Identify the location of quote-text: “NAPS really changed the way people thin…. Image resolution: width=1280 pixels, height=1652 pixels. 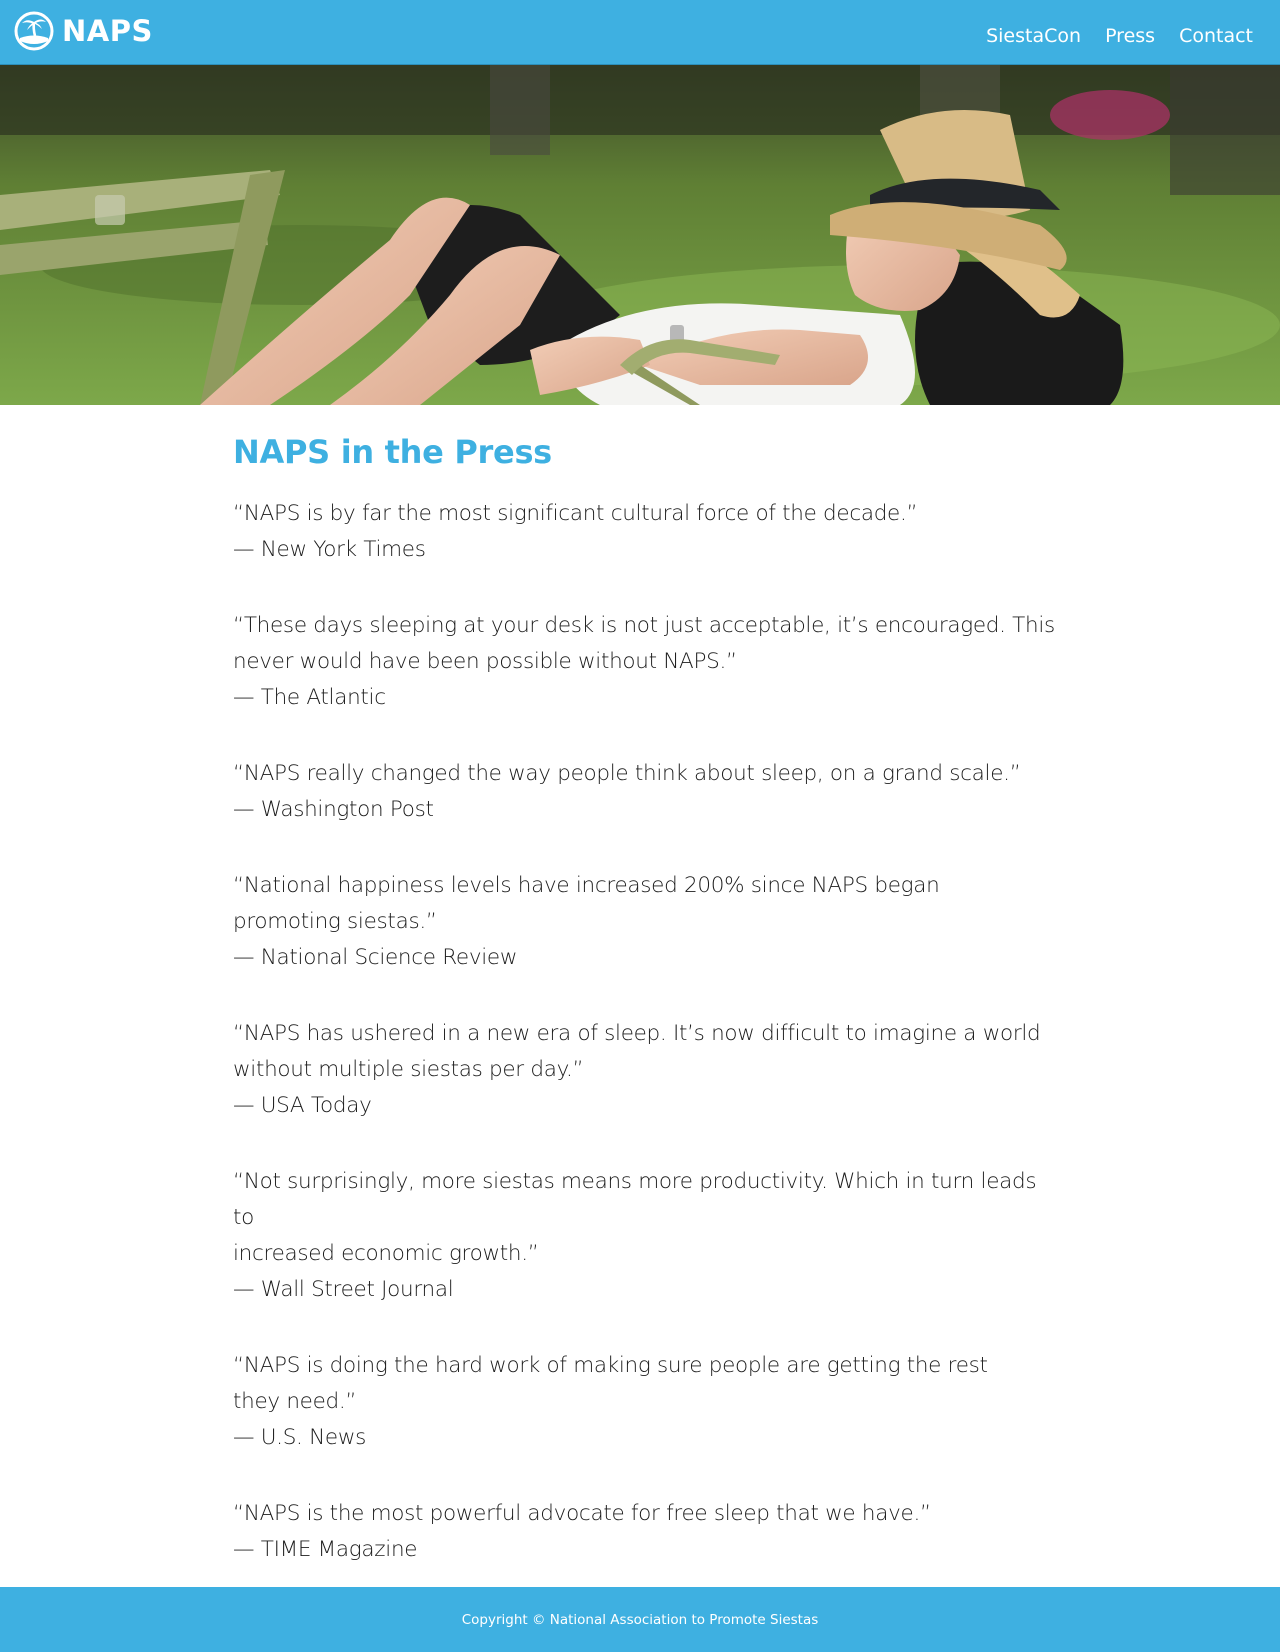
(627, 773).